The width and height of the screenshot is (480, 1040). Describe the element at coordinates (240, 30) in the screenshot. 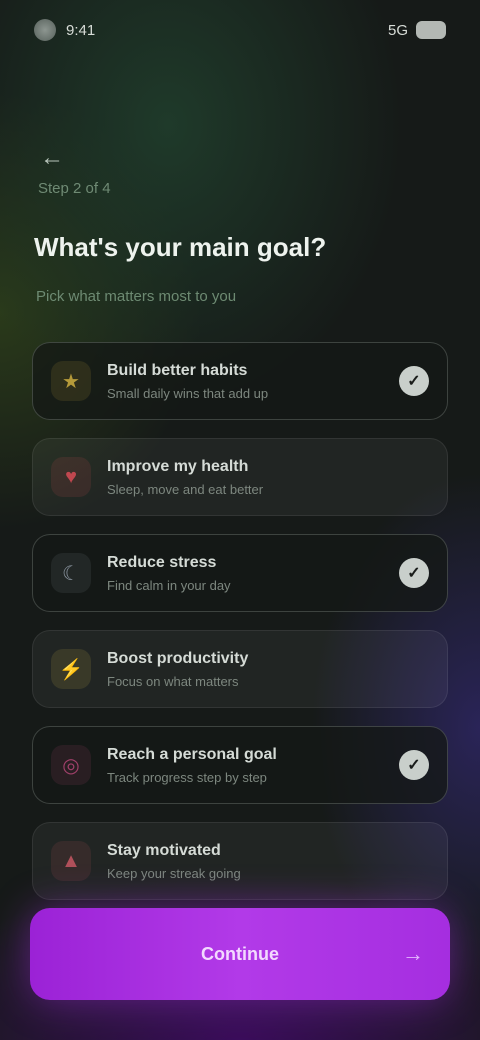

I see `status-bar: 9:41 5G` at that location.